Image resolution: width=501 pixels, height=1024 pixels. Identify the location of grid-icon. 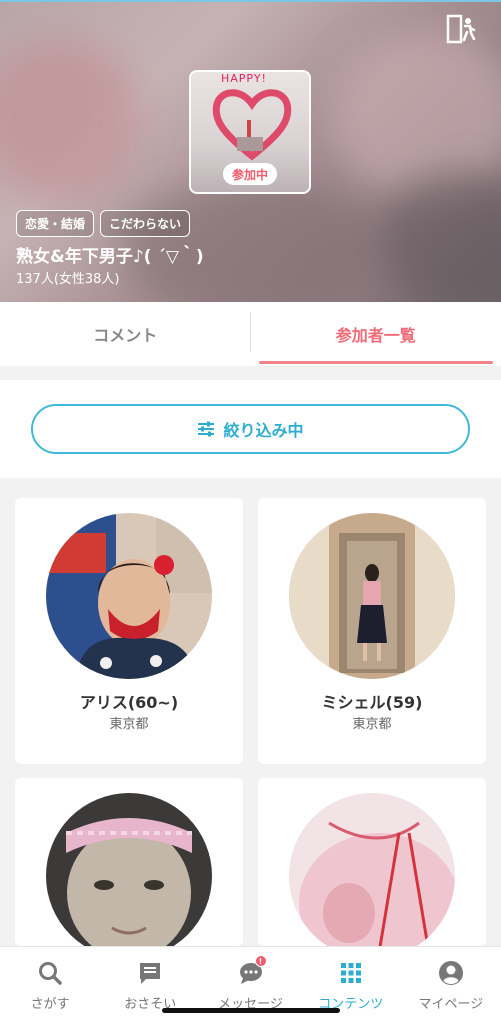
(351, 973).